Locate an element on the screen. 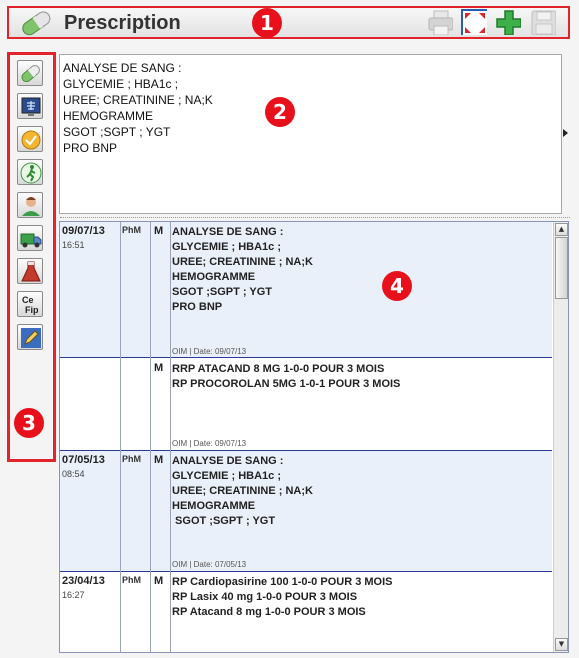 Image resolution: width=579 pixels, height=658 pixels. editor-line: GLYCEMIE ; HBA1c ; is located at coordinates (121, 84).